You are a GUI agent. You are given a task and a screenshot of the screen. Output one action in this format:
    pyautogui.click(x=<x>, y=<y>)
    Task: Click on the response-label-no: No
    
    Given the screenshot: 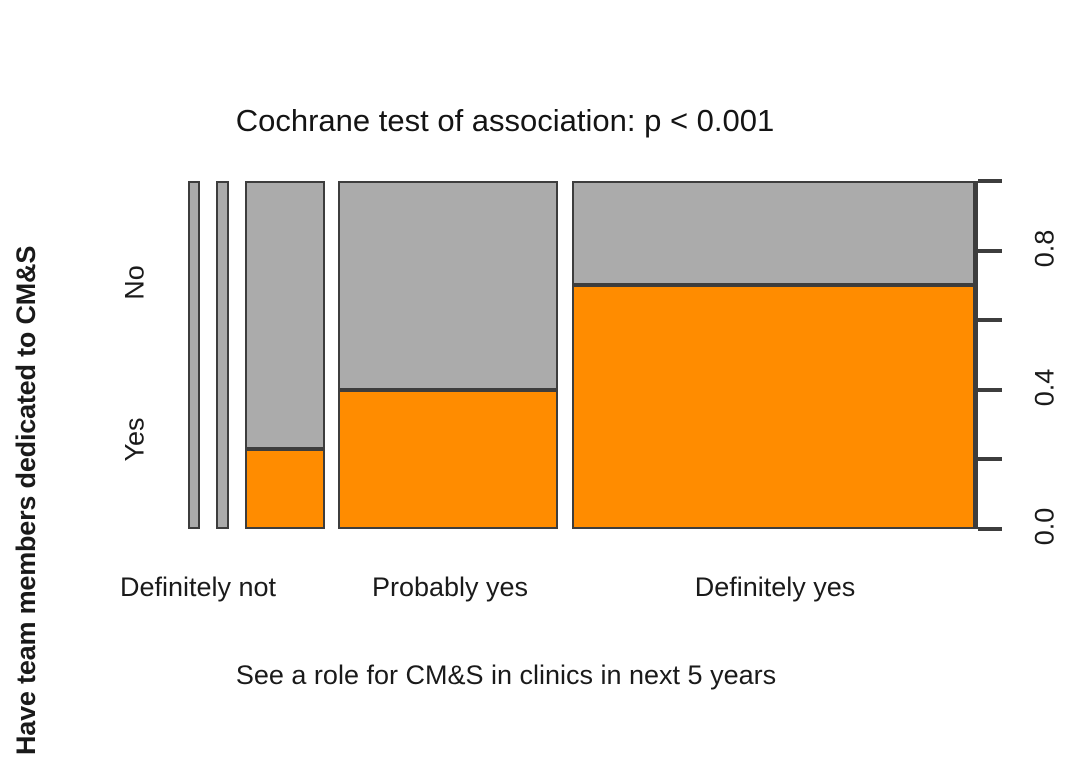 What is the action you would take?
    pyautogui.click(x=134, y=283)
    